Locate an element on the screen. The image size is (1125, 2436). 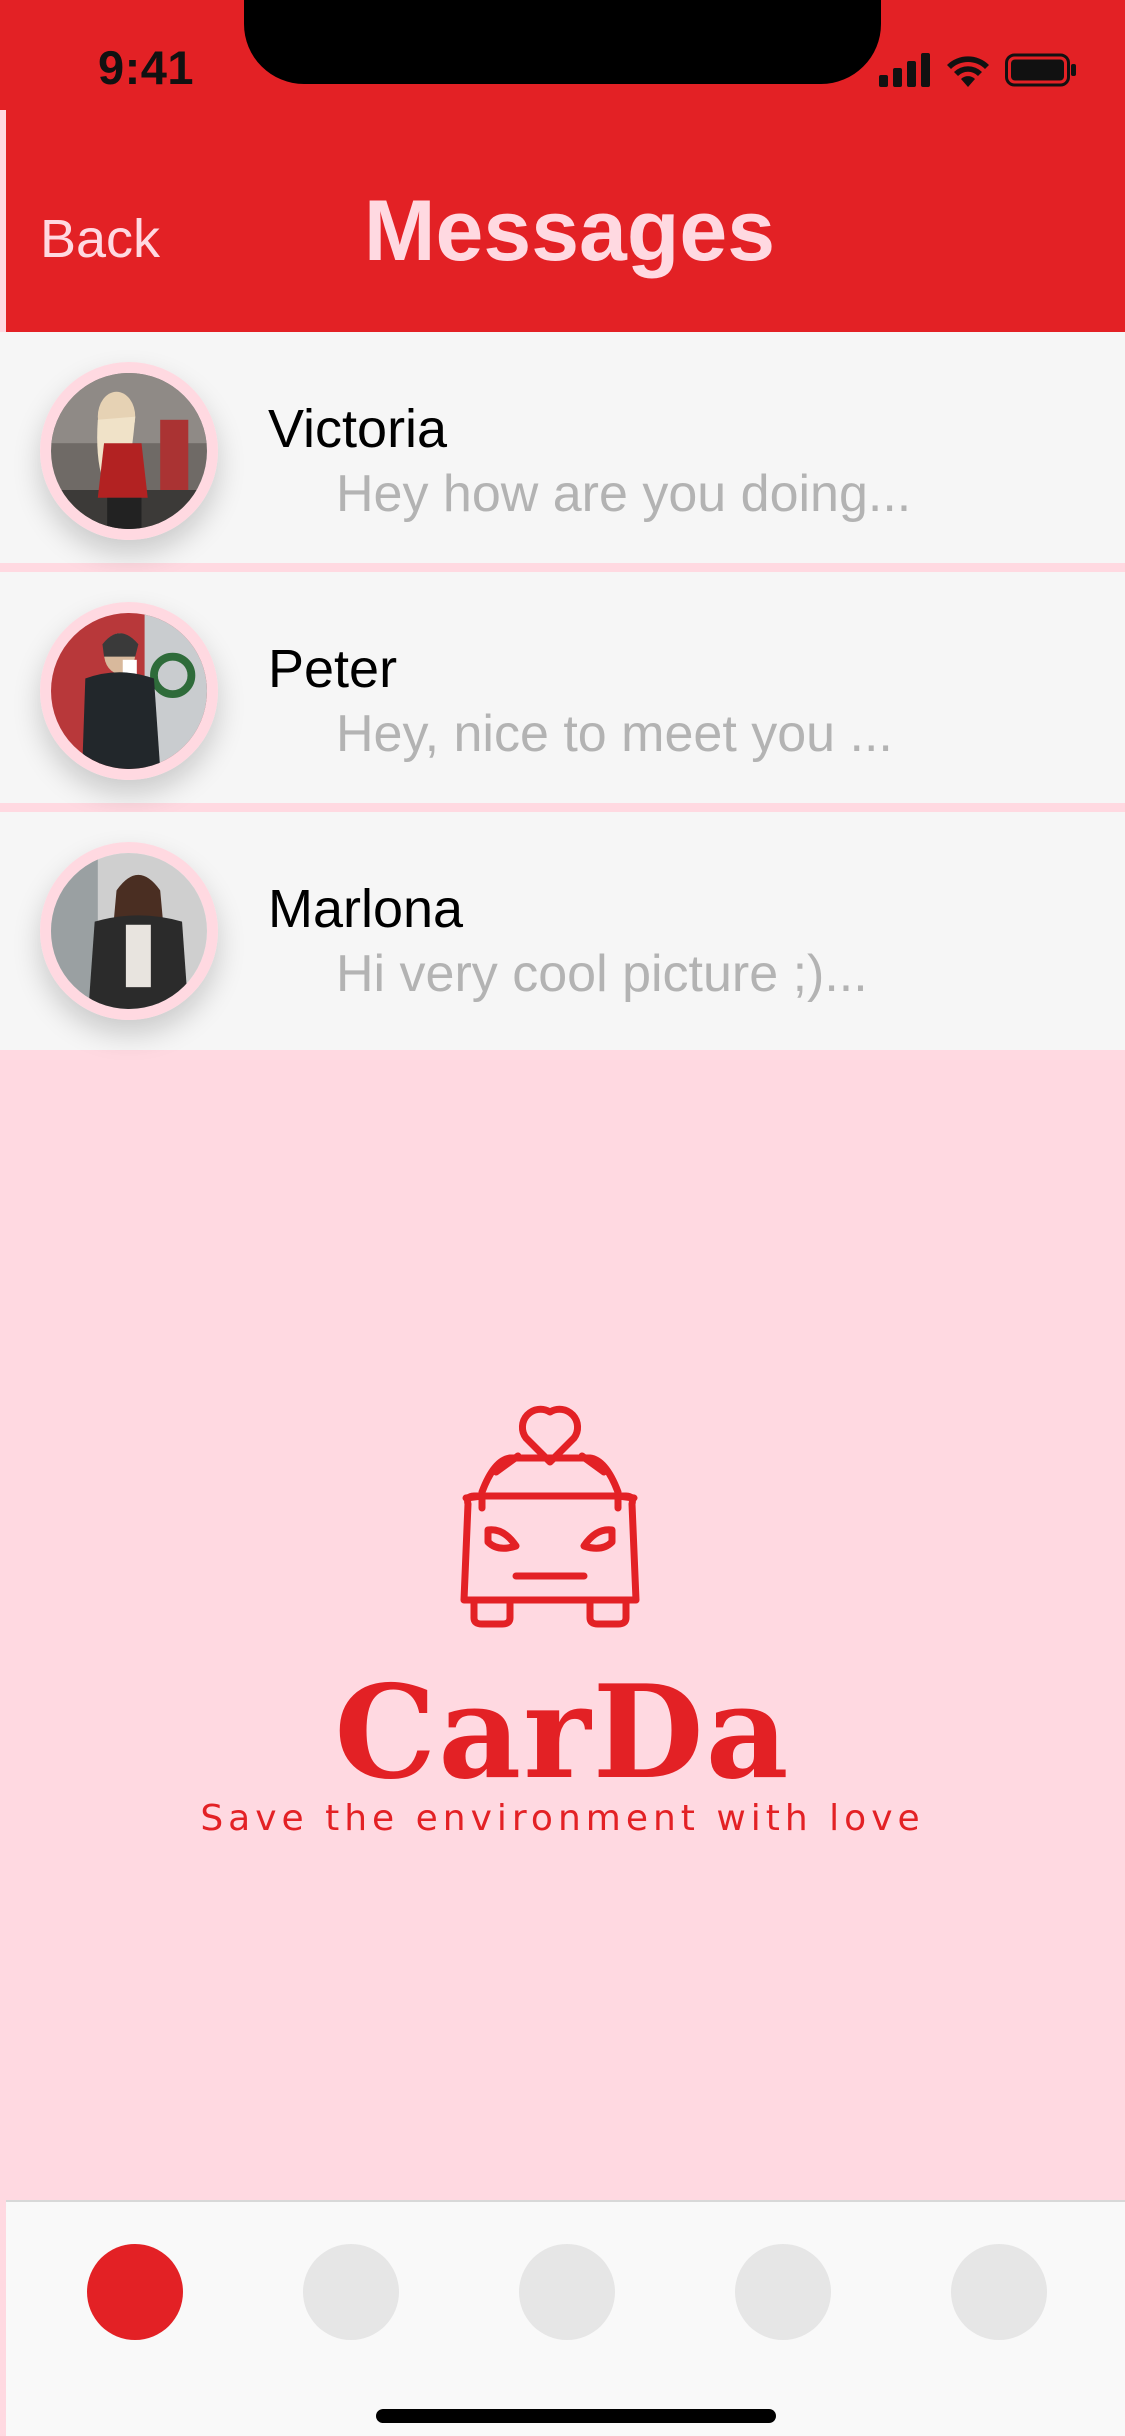
page-title-text: Messages is located at coordinates (569, 231).